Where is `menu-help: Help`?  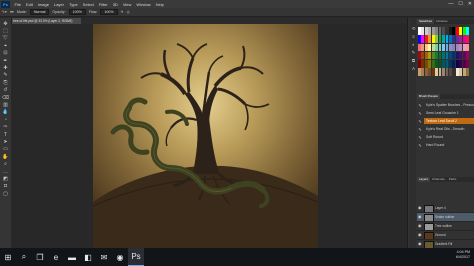 menu-help: Help is located at coordinates (159, 4).